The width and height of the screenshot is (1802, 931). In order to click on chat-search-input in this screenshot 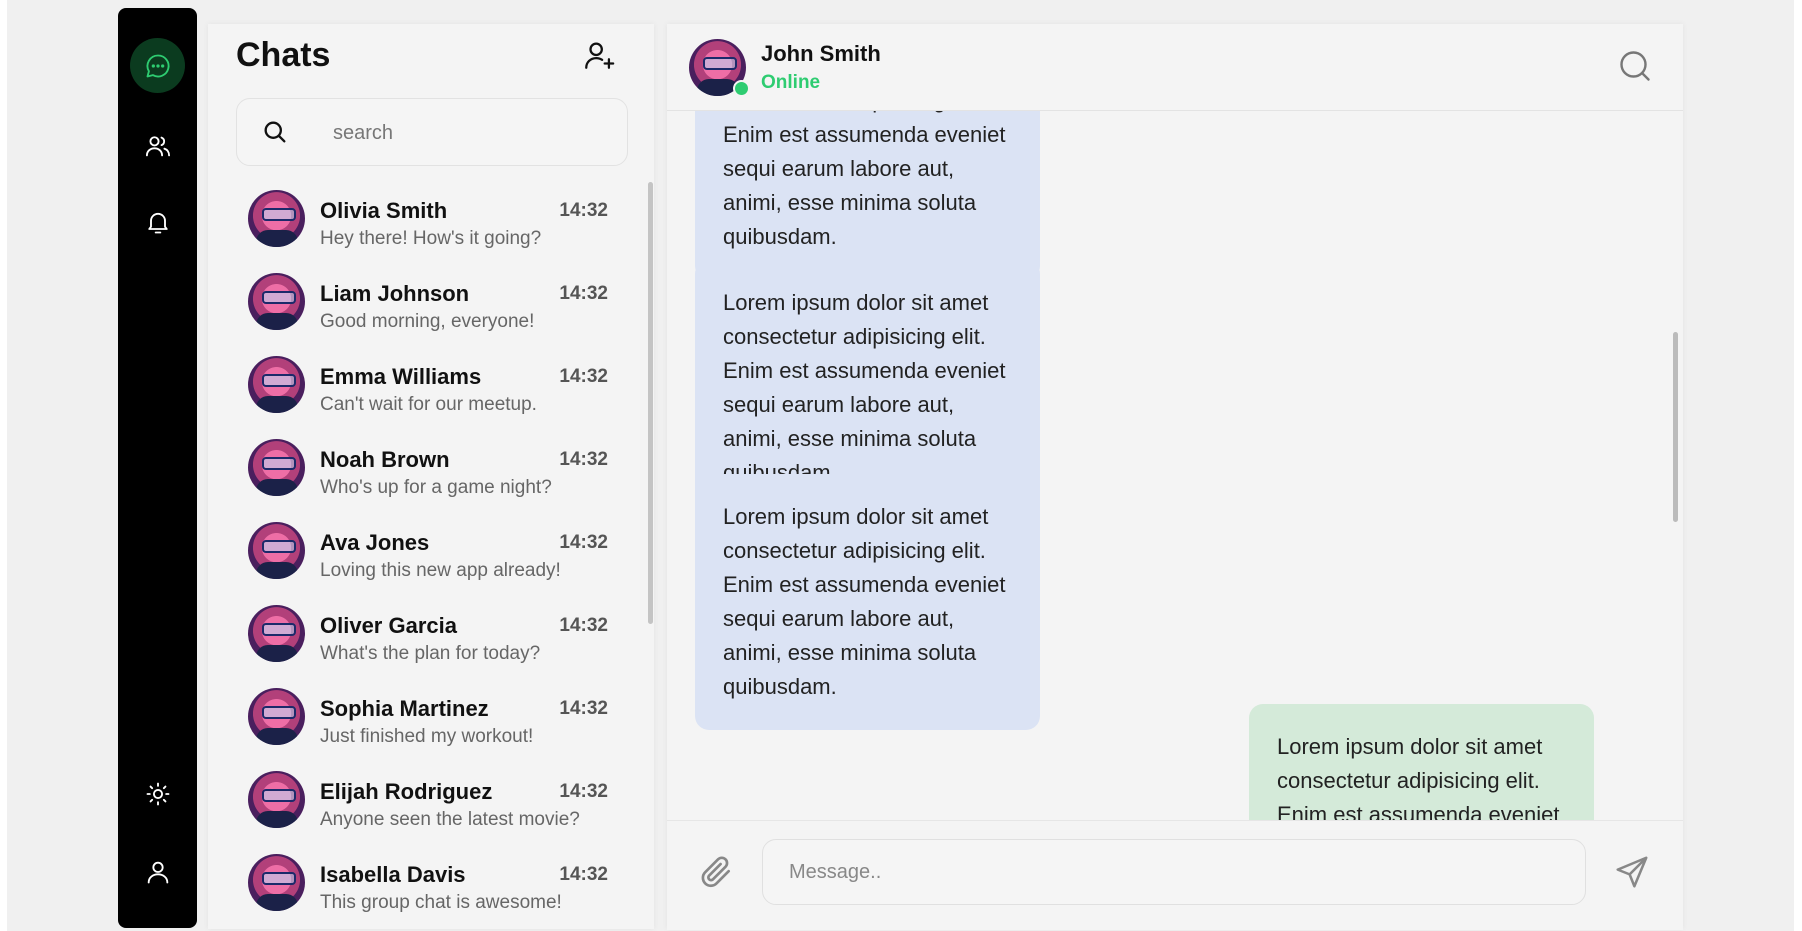, I will do `click(468, 133)`.